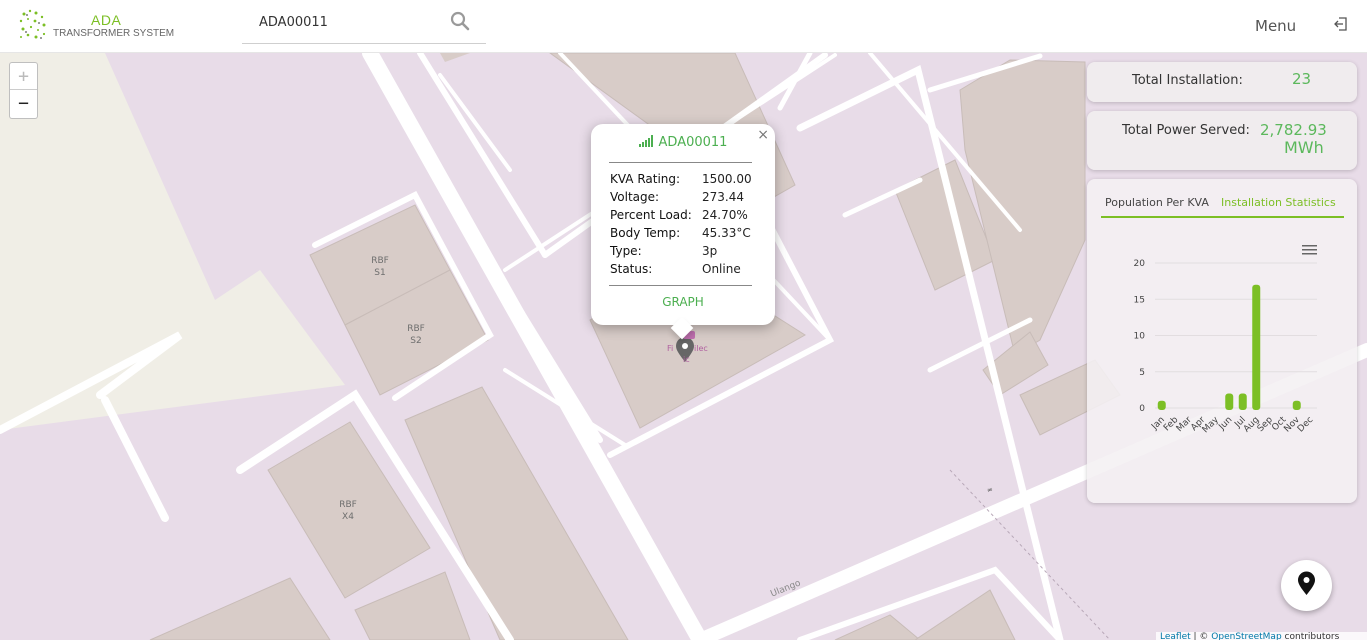 The image size is (1367, 640). I want to click on app-logo: ADA TRANSFORMER SYSTEM, so click(98, 26).